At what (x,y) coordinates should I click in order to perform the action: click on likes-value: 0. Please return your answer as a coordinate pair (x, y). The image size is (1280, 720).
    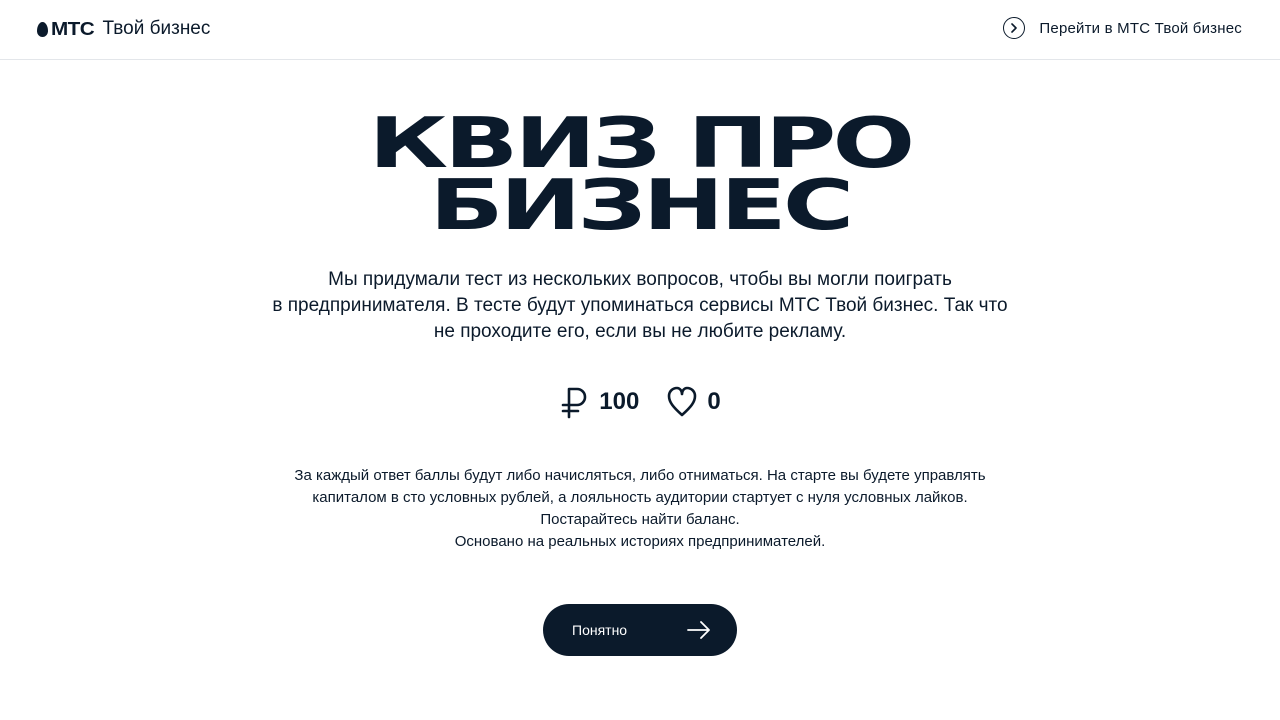
    Looking at the image, I should click on (714, 401).